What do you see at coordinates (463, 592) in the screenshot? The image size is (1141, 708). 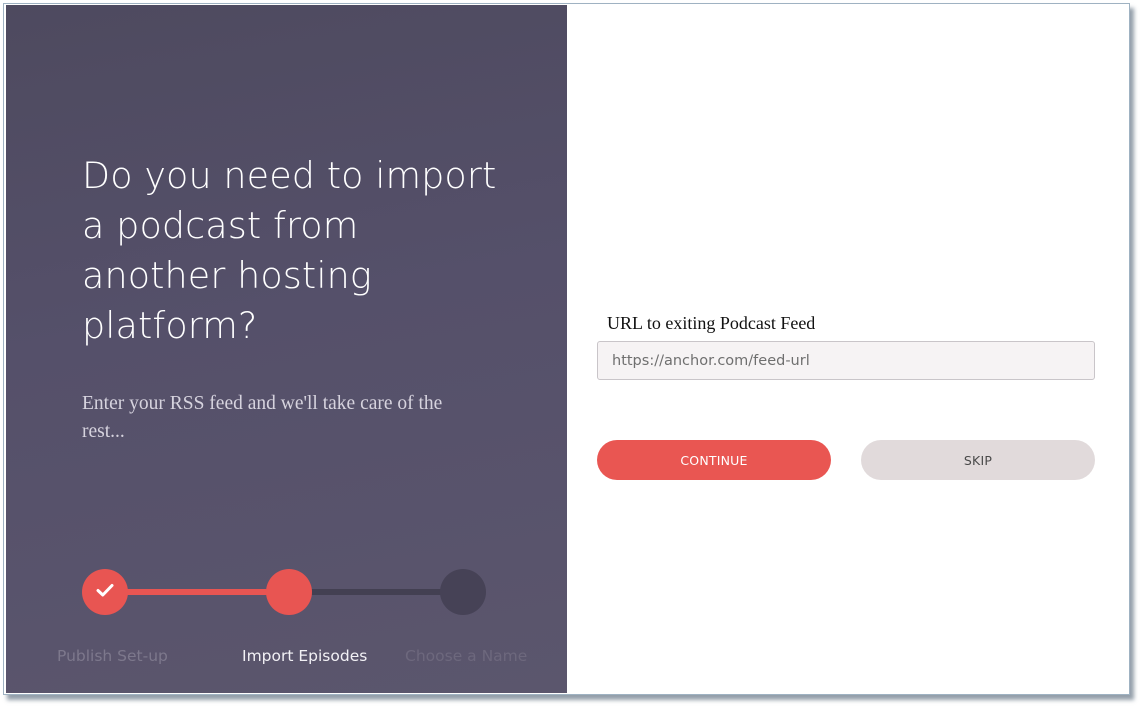 I see `step-choose-name` at bounding box center [463, 592].